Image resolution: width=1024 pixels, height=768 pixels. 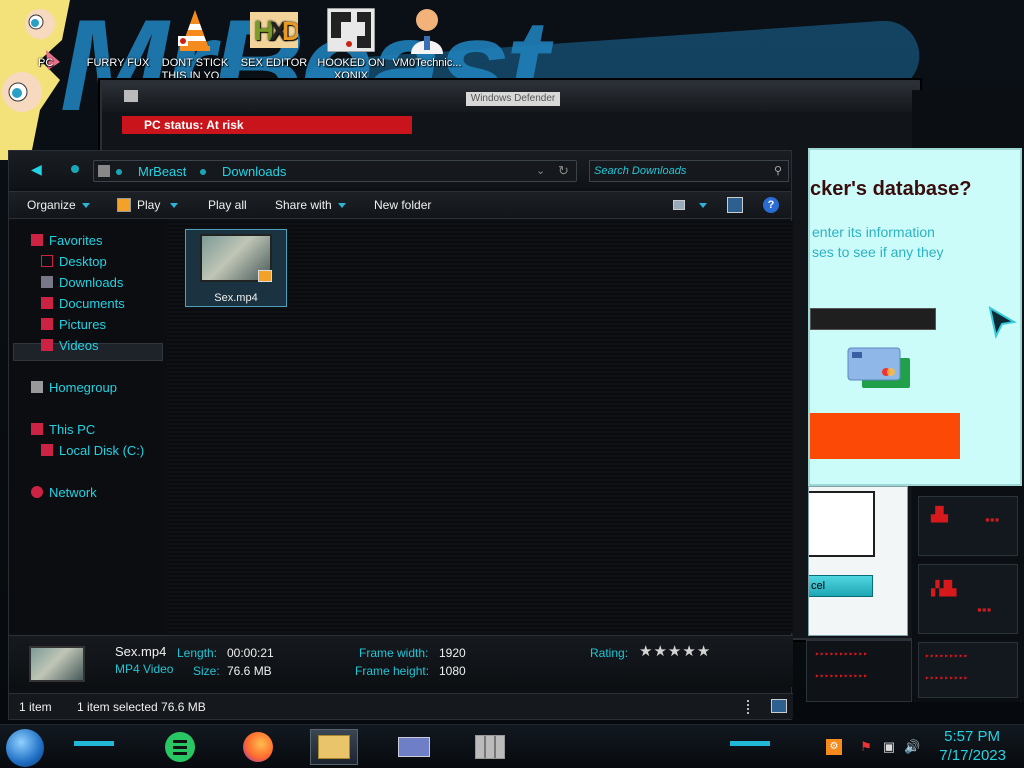 What do you see at coordinates (131, 96) in the screenshot?
I see `window-app-icon` at bounding box center [131, 96].